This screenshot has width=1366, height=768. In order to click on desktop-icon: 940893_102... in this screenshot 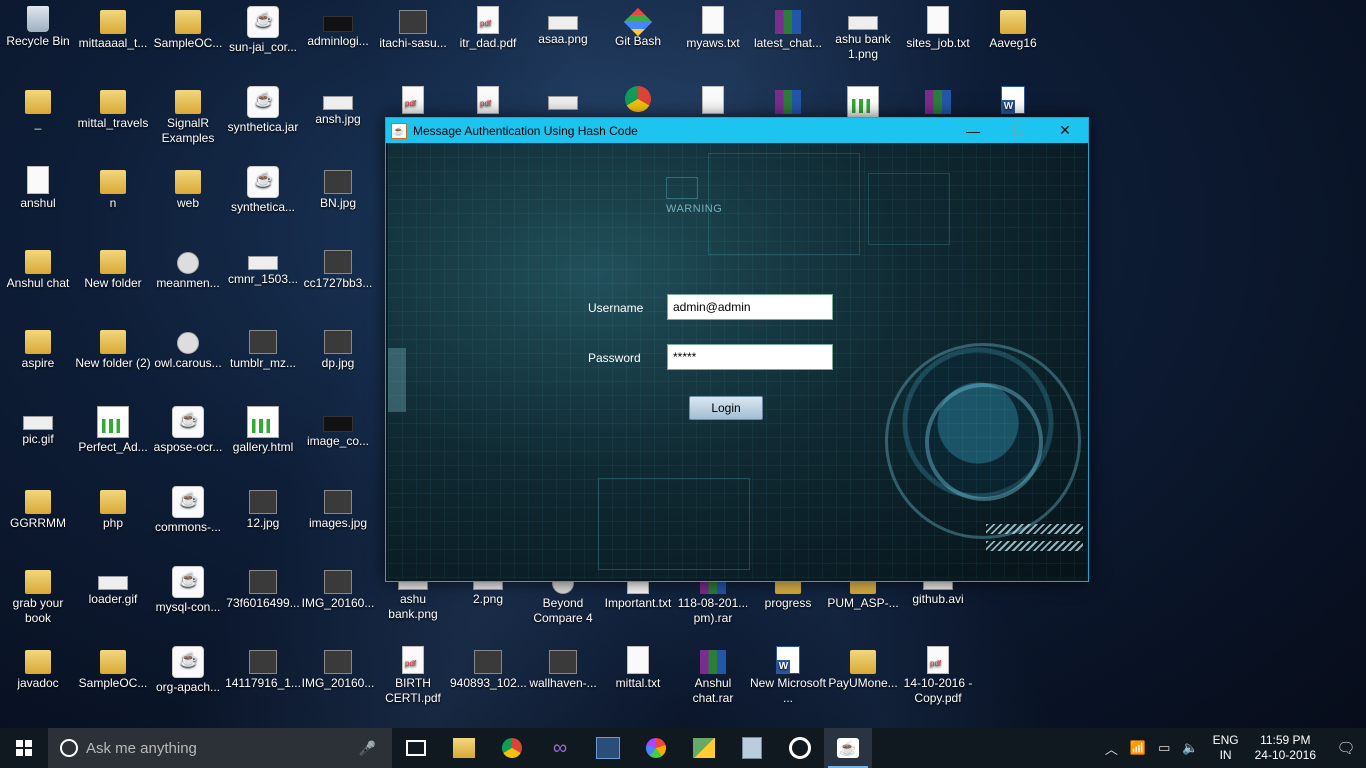, I will do `click(488, 668)`.